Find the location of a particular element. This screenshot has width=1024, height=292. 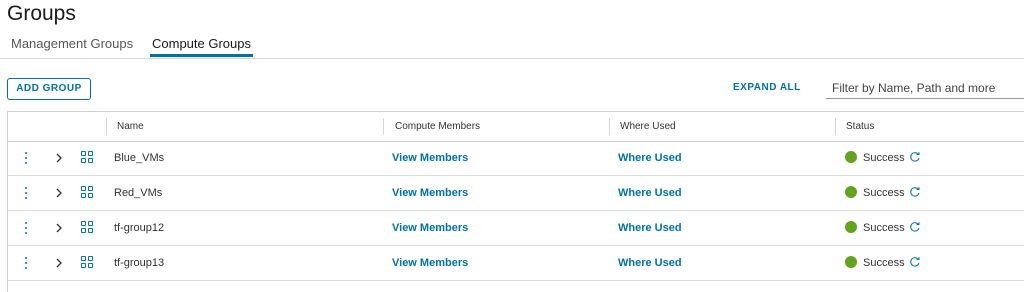

column-header-name: Name is located at coordinates (125, 126).